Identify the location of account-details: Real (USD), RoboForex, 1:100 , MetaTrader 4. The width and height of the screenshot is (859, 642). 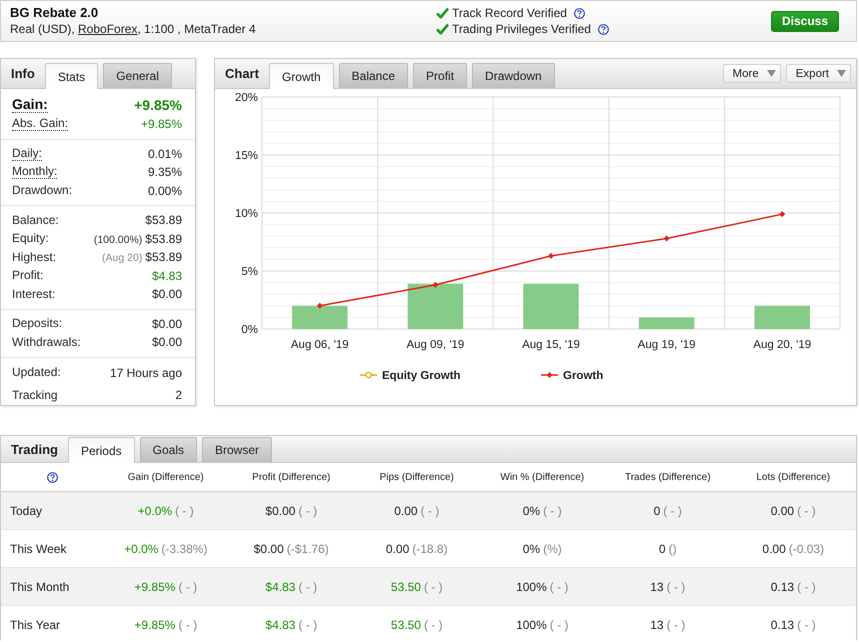
(133, 29).